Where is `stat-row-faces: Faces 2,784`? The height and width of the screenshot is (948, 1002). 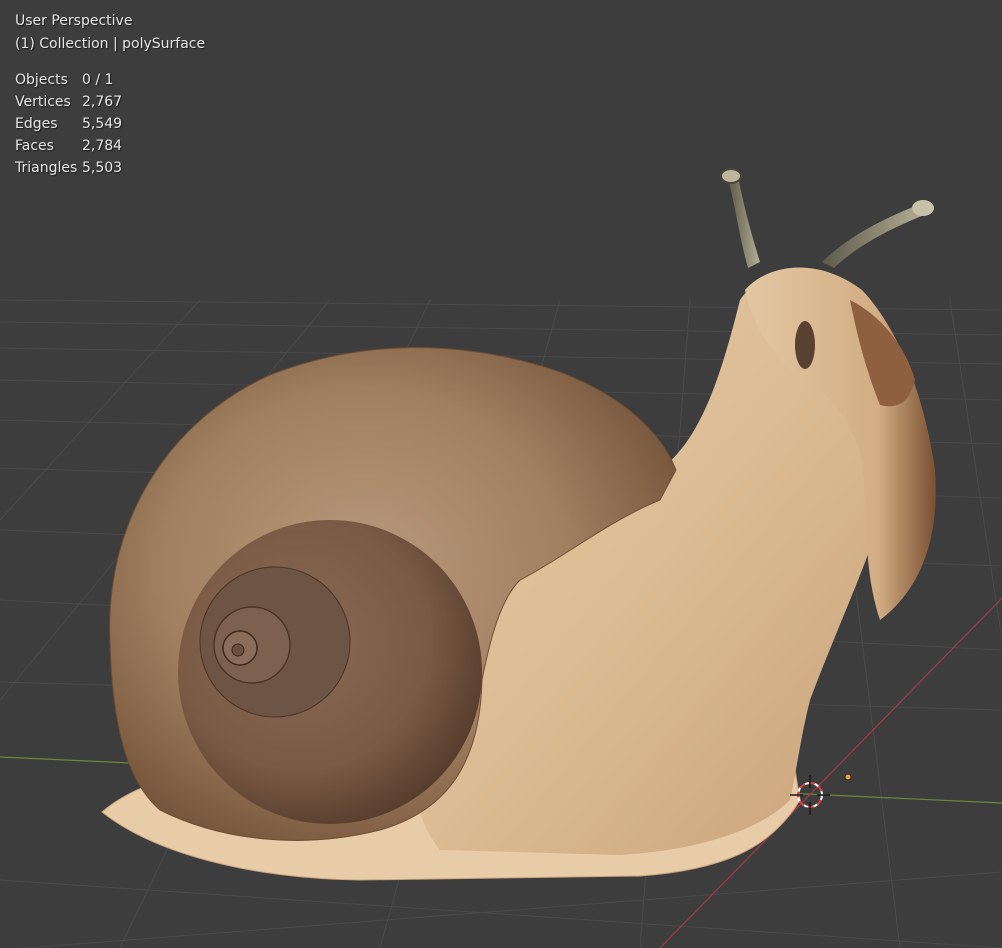
stat-row-faces: Faces 2,784 is located at coordinates (68, 146).